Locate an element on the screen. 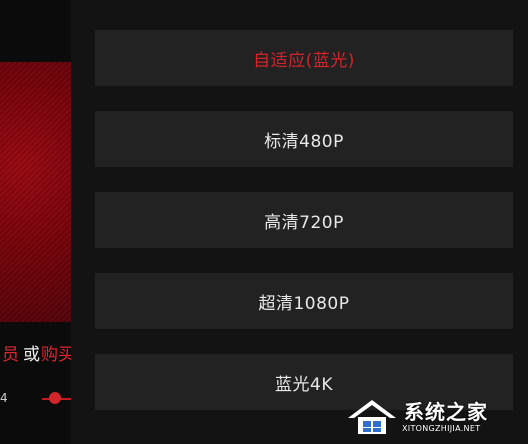  quality-option-1080p: 超清1080P is located at coordinates (304, 301).